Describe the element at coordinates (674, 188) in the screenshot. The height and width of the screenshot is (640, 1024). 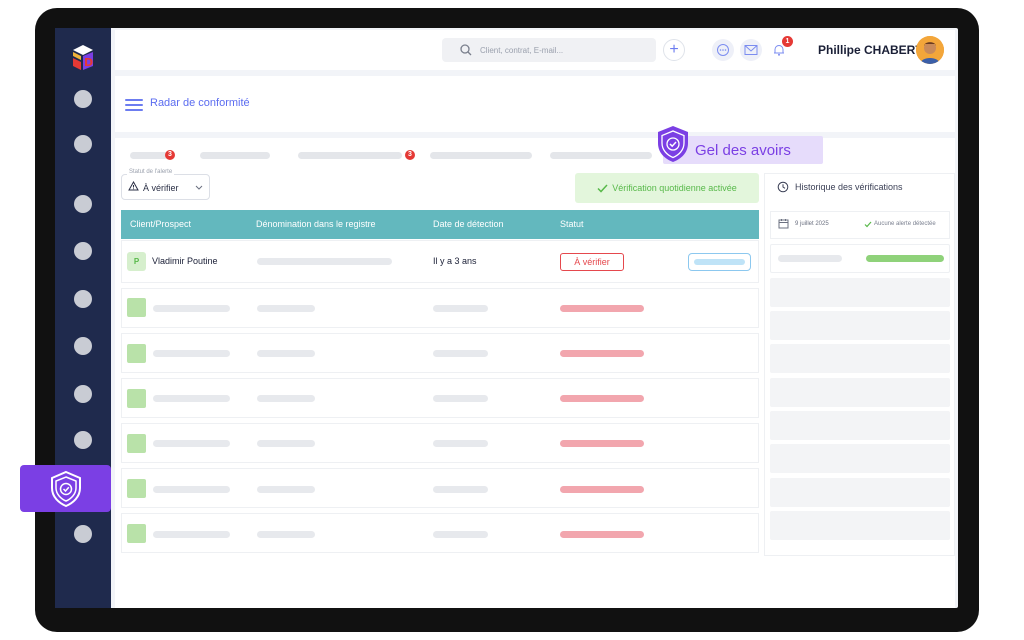
I see `verification-banner-text: Vérification quotidienne activée` at that location.